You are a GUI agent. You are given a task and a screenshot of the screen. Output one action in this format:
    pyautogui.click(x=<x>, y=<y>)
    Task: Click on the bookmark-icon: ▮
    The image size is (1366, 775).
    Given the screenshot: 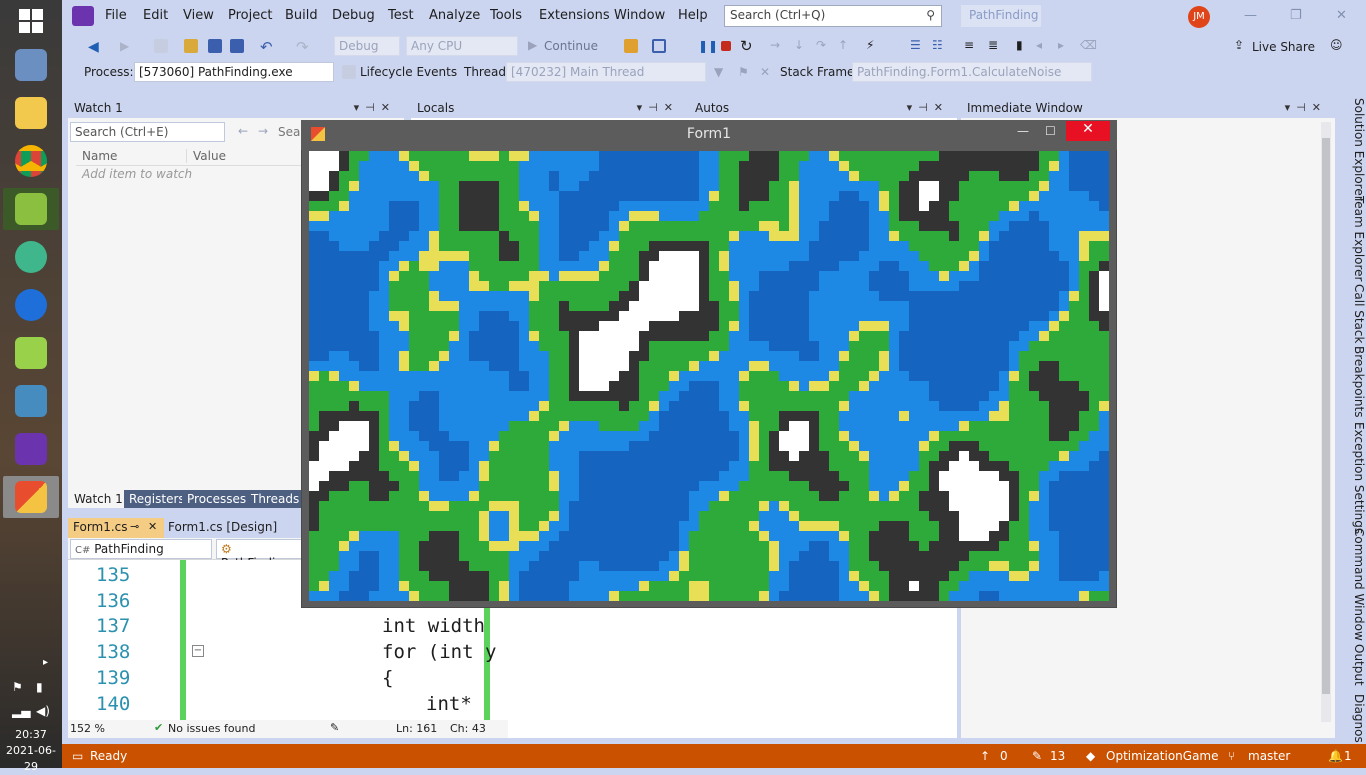 What is the action you would take?
    pyautogui.click(x=1023, y=45)
    